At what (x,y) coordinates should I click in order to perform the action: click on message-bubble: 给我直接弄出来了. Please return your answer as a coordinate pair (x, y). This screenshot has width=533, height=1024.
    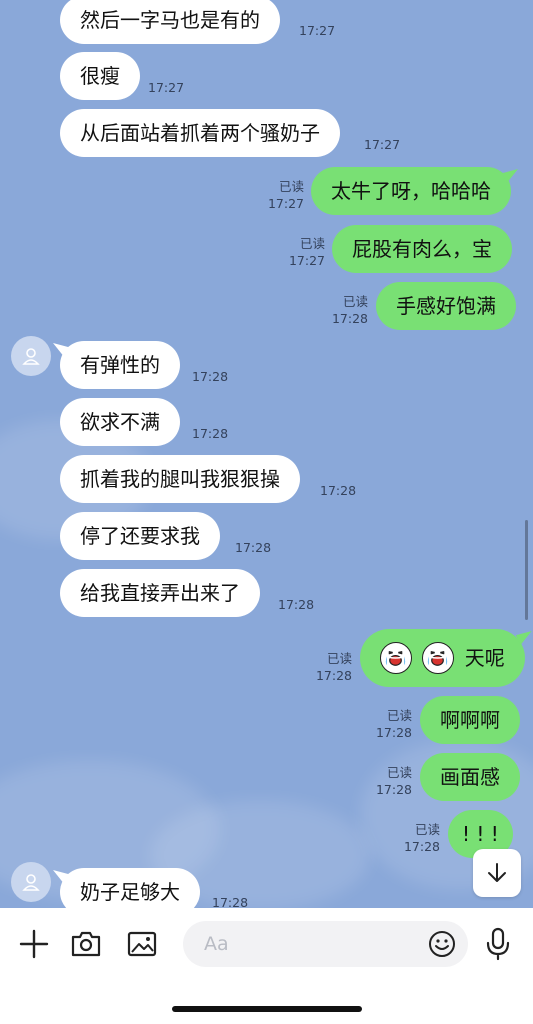
    Looking at the image, I should click on (160, 593).